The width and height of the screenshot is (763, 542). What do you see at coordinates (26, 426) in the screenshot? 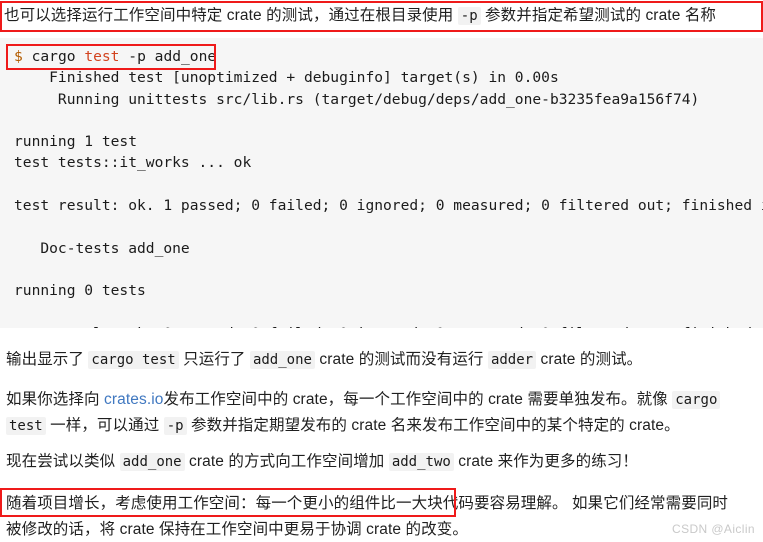
I see `p3-code-test: test` at bounding box center [26, 426].